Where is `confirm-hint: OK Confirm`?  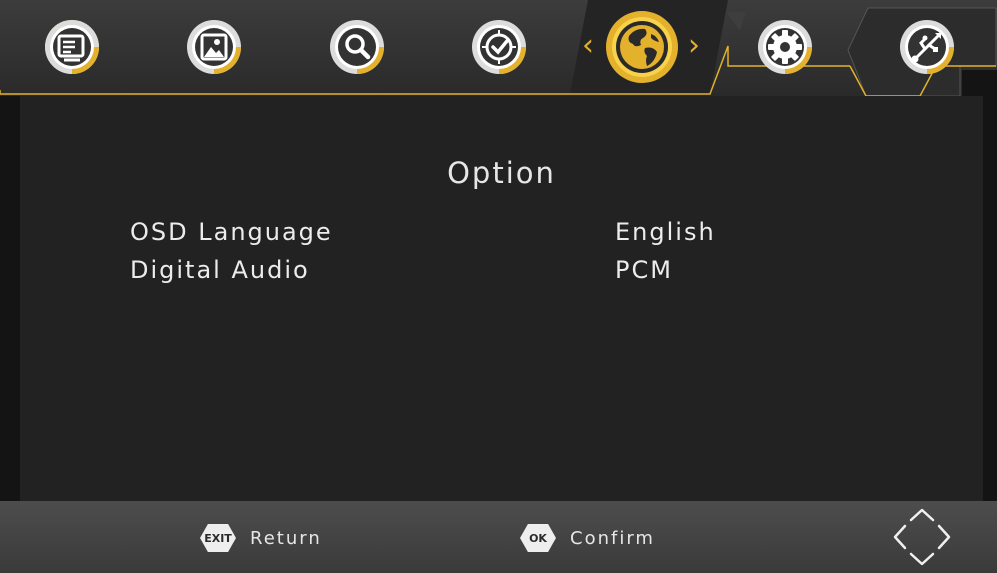
confirm-hint: OK Confirm is located at coordinates (587, 538).